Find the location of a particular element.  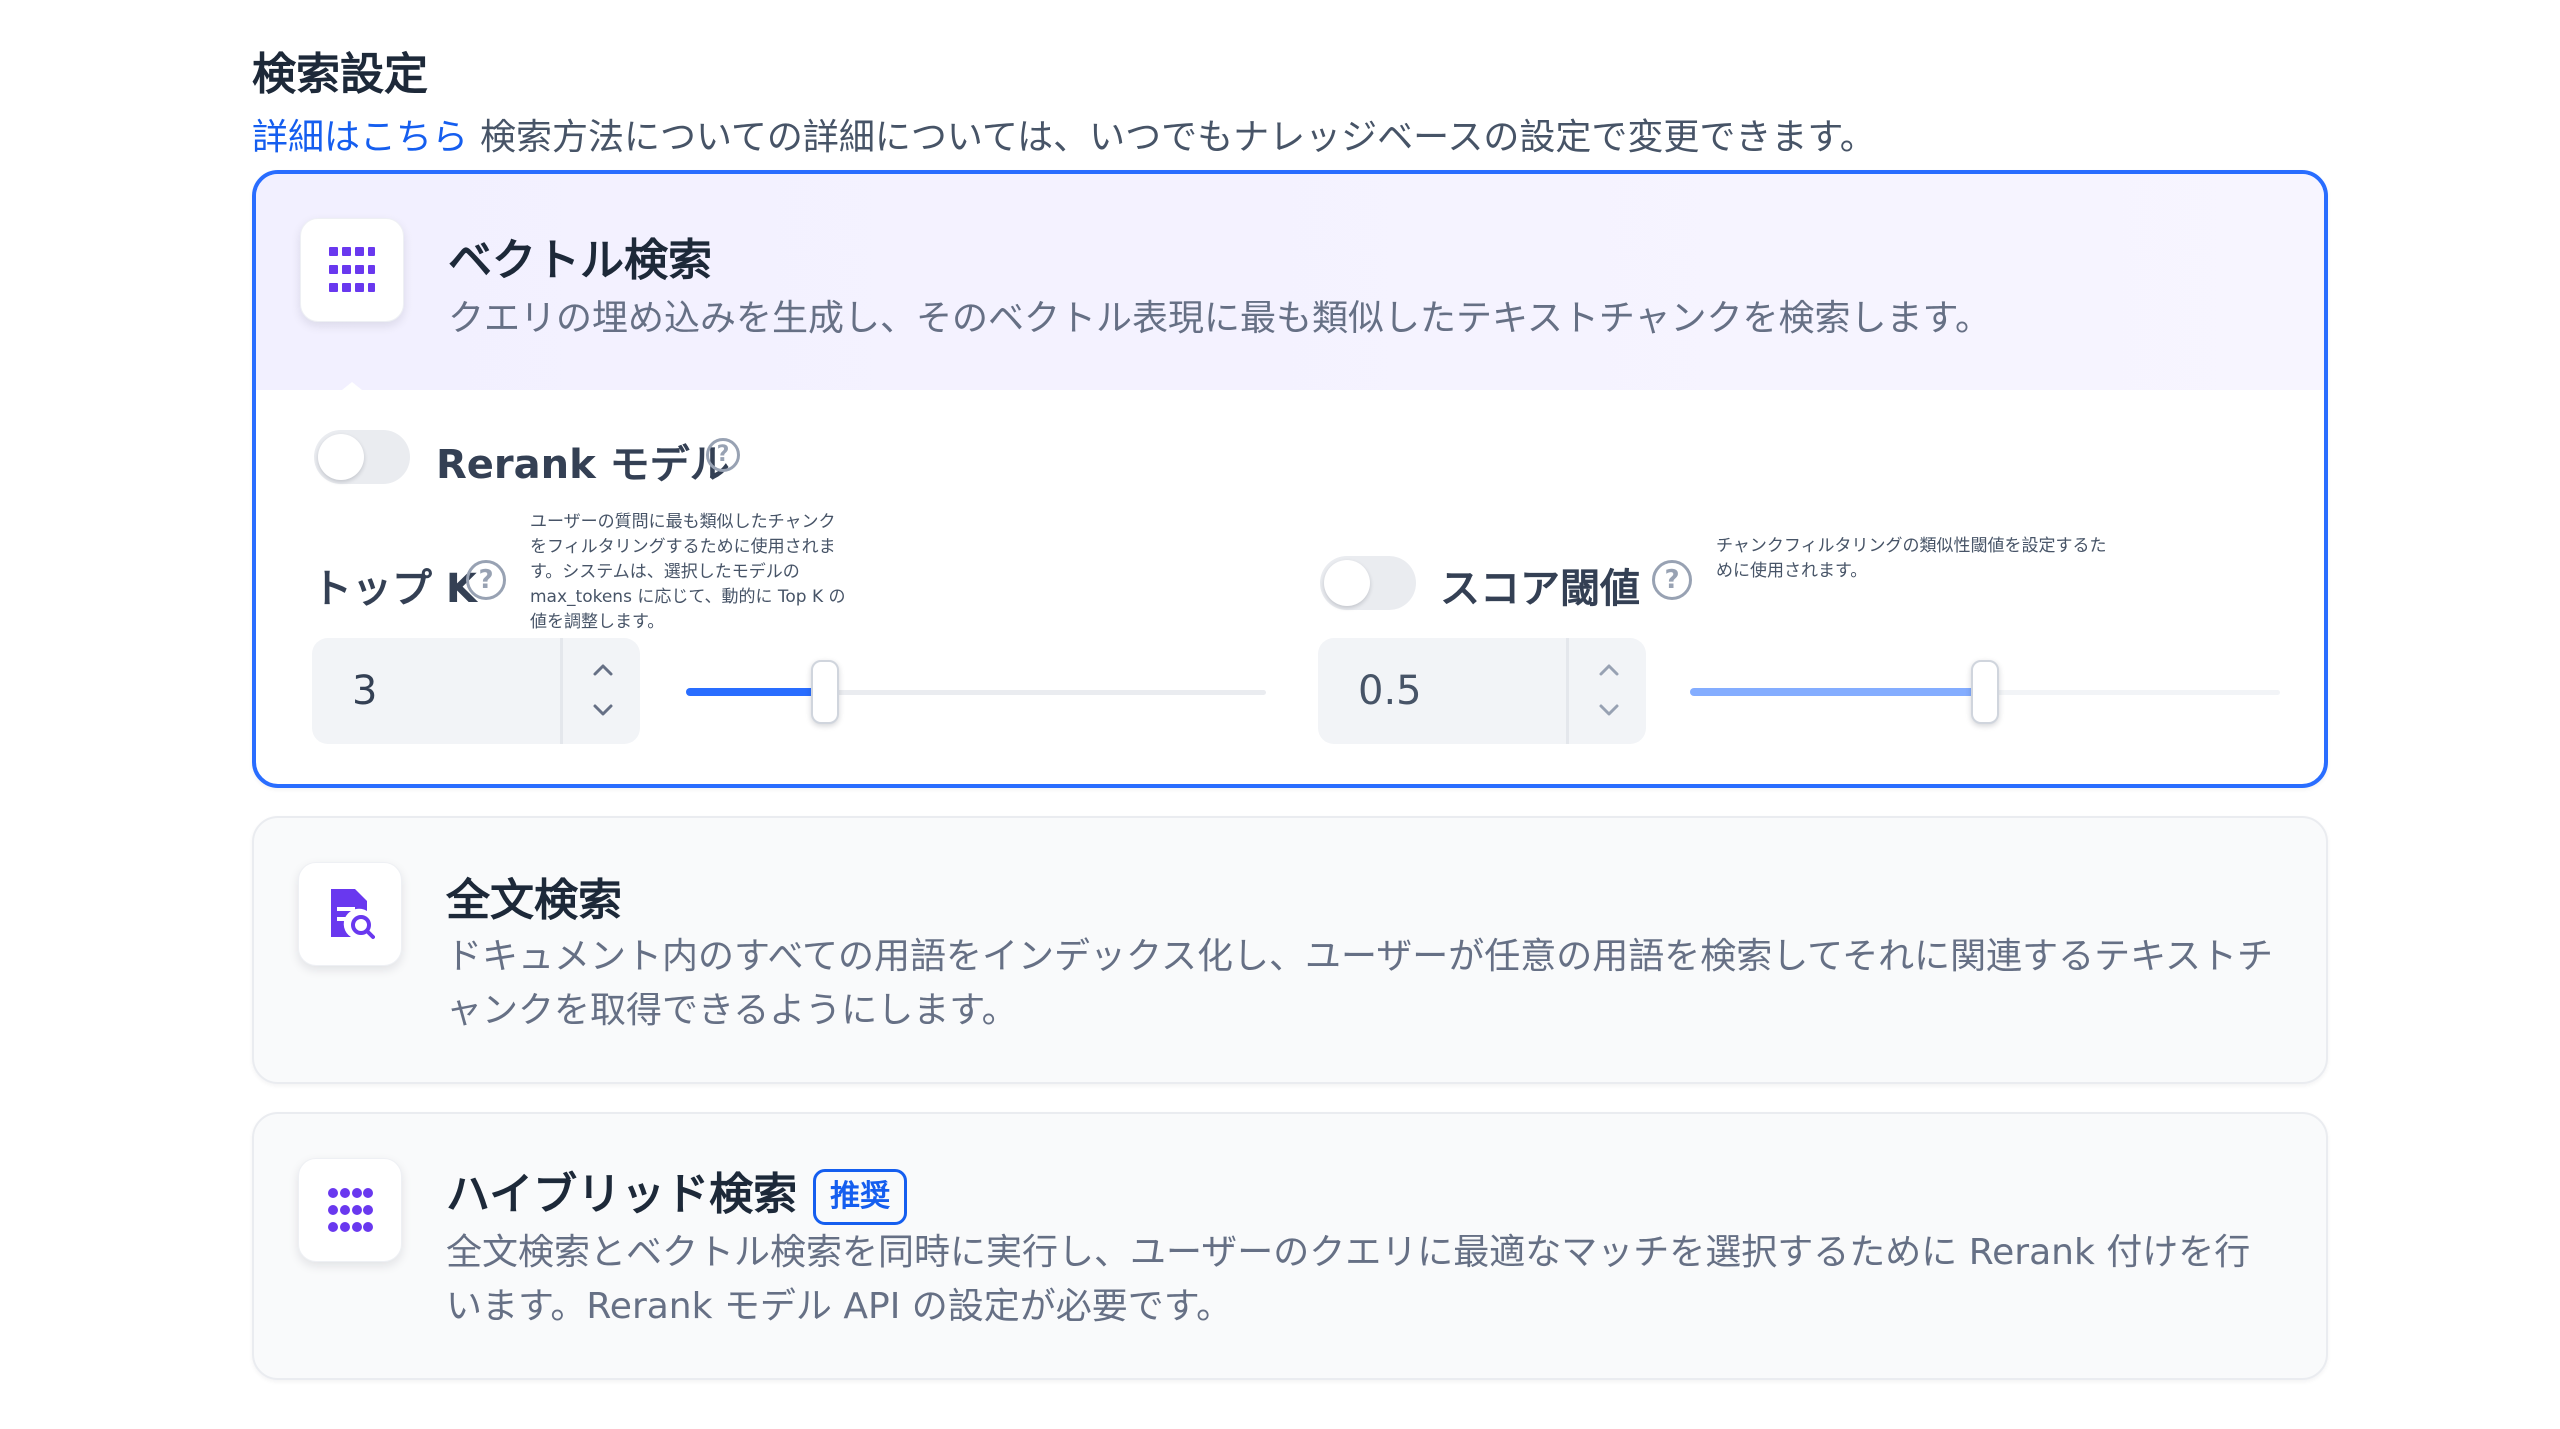

rerank-help-icon: ? is located at coordinates (723, 455).